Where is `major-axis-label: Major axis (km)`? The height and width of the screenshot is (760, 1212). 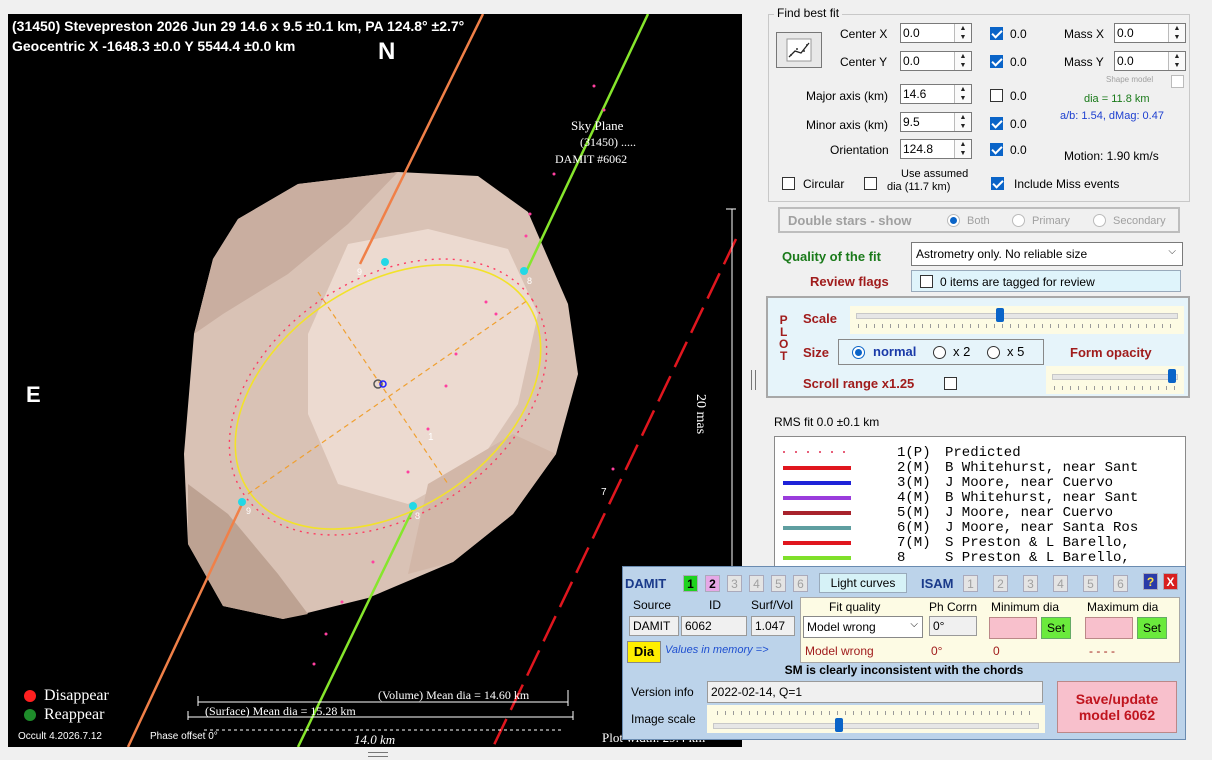 major-axis-label: Major axis (km) is located at coordinates (847, 96).